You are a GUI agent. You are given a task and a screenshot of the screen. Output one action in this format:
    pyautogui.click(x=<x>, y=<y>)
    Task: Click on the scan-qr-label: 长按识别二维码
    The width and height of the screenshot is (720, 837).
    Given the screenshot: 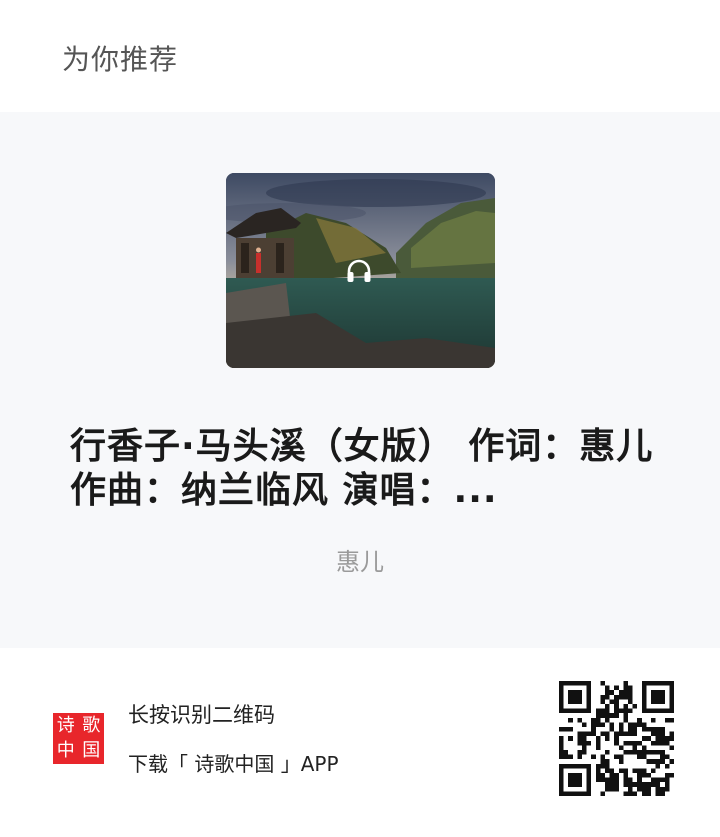 What is the action you would take?
    pyautogui.click(x=201, y=715)
    